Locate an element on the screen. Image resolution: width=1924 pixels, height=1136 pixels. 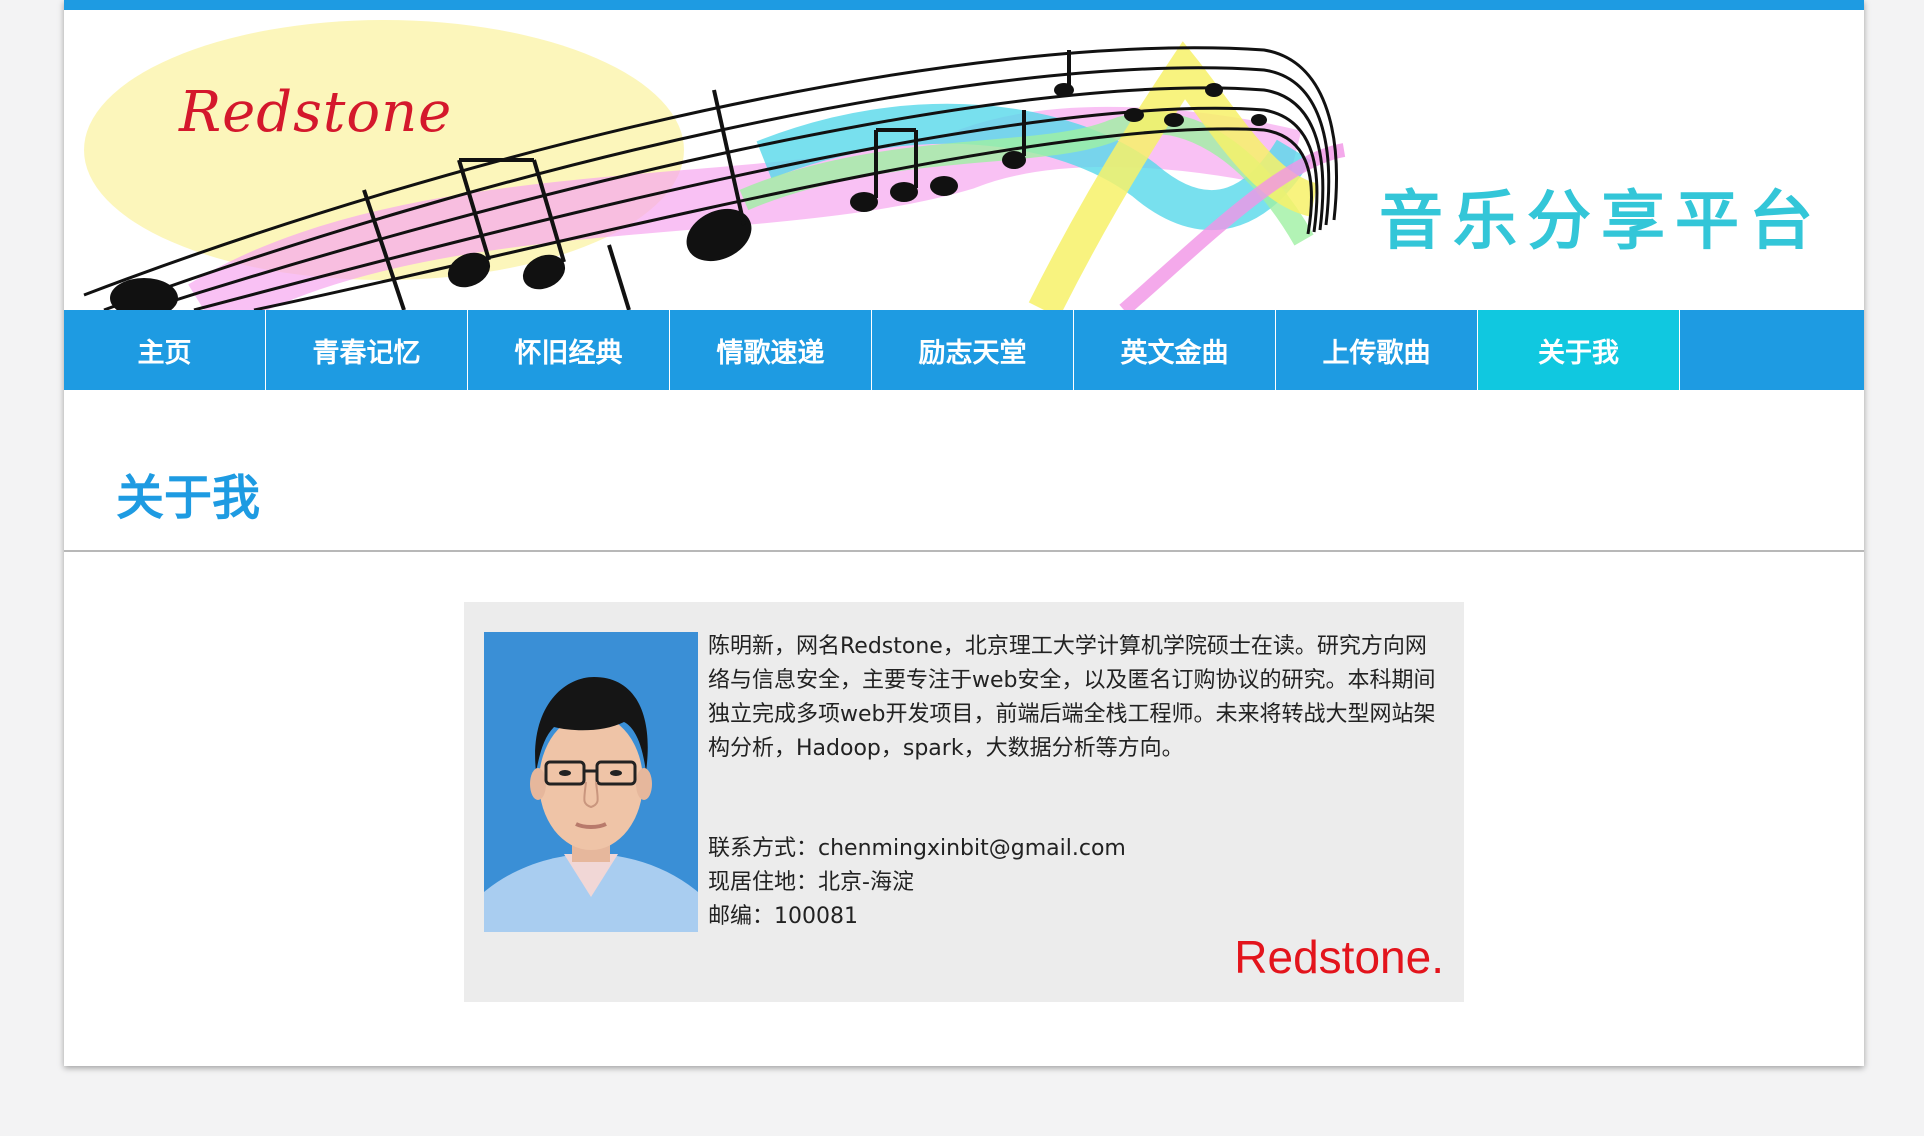
signature: Redstone. is located at coordinates (1339, 957).